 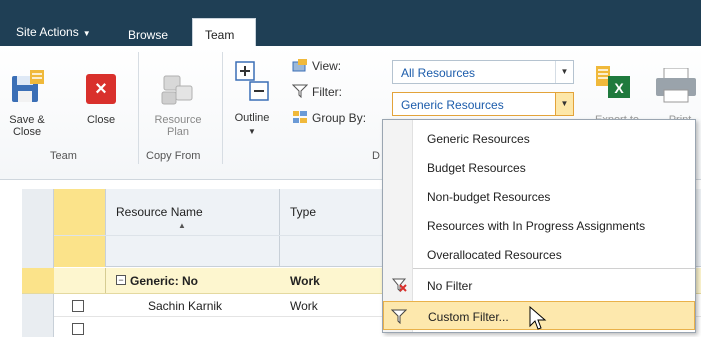 What do you see at coordinates (80, 280) in the screenshot?
I see `group-row-check-cell` at bounding box center [80, 280].